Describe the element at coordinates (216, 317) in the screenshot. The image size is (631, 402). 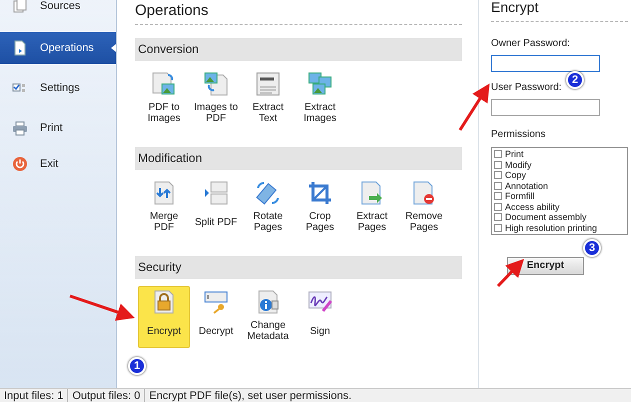
I see `operation-button: Decrypt` at that location.